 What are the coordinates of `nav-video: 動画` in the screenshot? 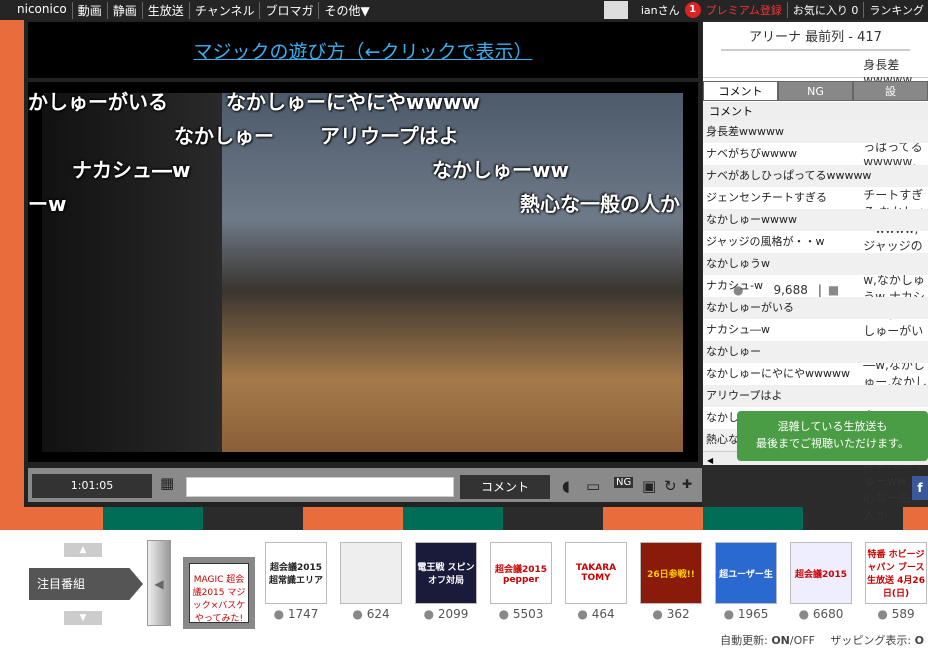 It's located at (90, 10).